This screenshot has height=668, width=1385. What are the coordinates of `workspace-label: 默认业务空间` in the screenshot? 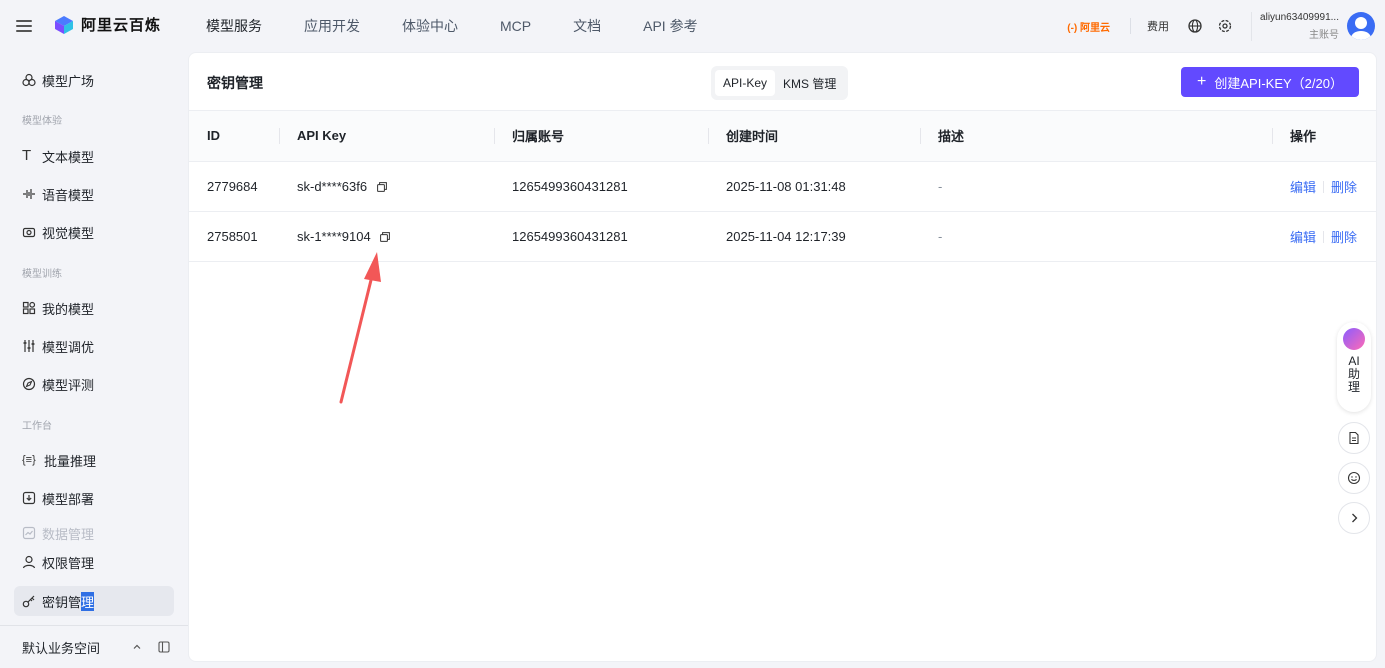 It's located at (61, 648).